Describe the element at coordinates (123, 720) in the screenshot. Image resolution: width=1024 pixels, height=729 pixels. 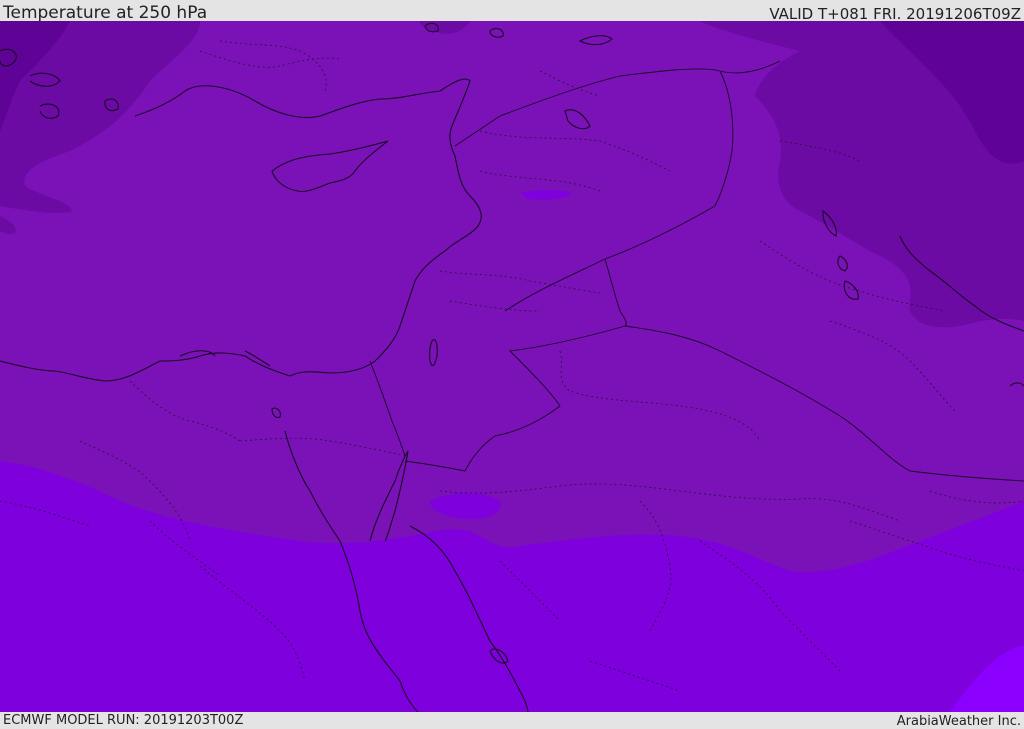
I see `model-run-label: ECMWF MODEL RUN: 20191203T00Z` at that location.